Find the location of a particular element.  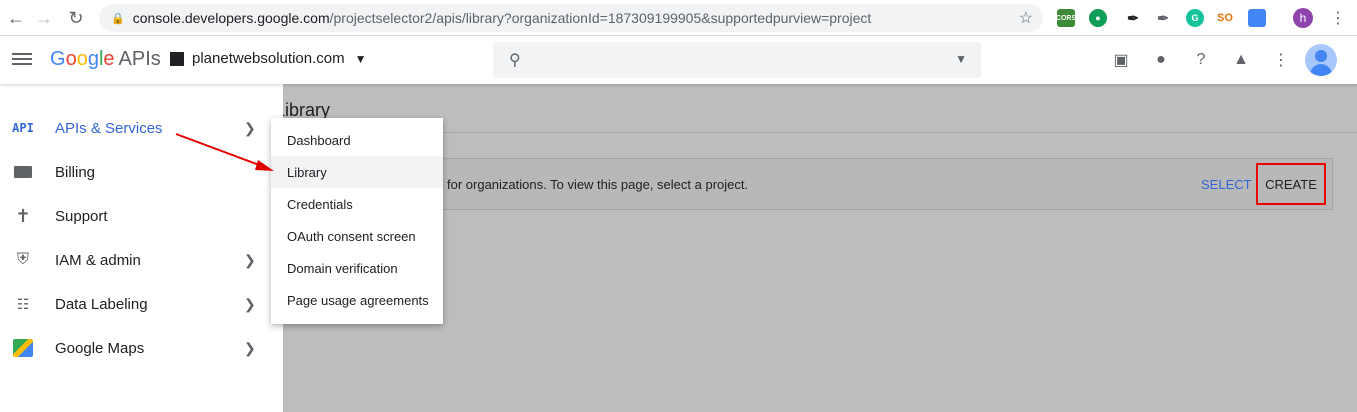

data-labeling-icon: ☷ is located at coordinates (23, 303).